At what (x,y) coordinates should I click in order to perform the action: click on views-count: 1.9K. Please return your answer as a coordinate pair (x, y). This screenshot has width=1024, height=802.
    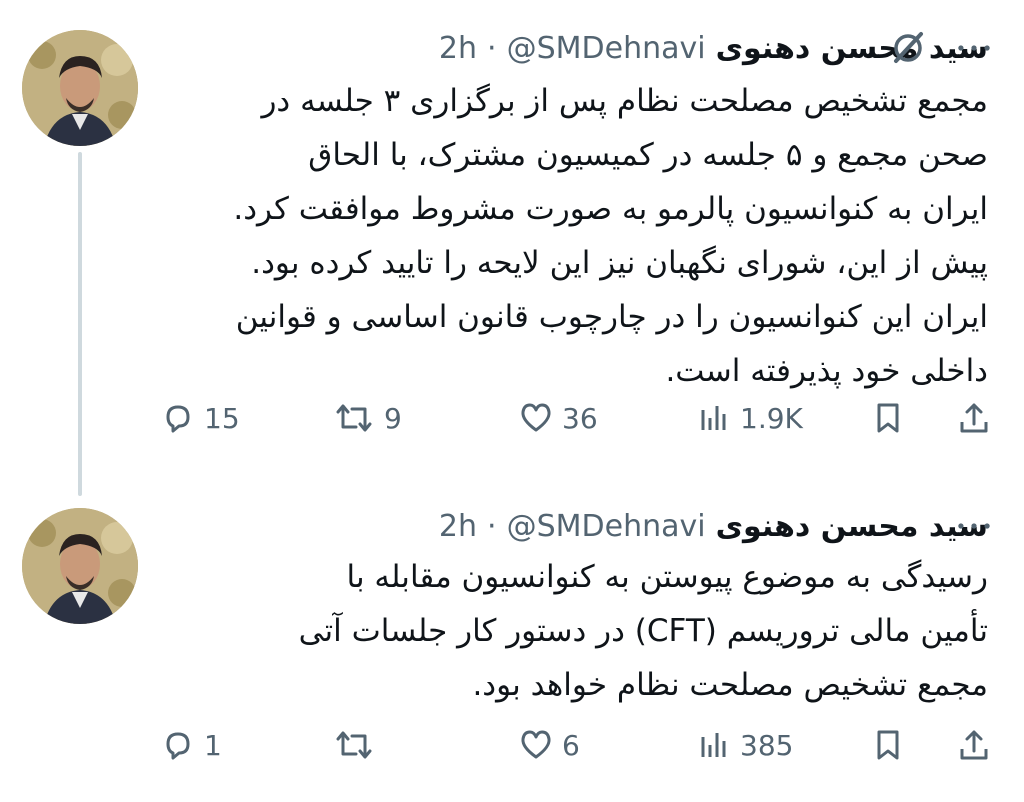
    Looking at the image, I should click on (771, 418).